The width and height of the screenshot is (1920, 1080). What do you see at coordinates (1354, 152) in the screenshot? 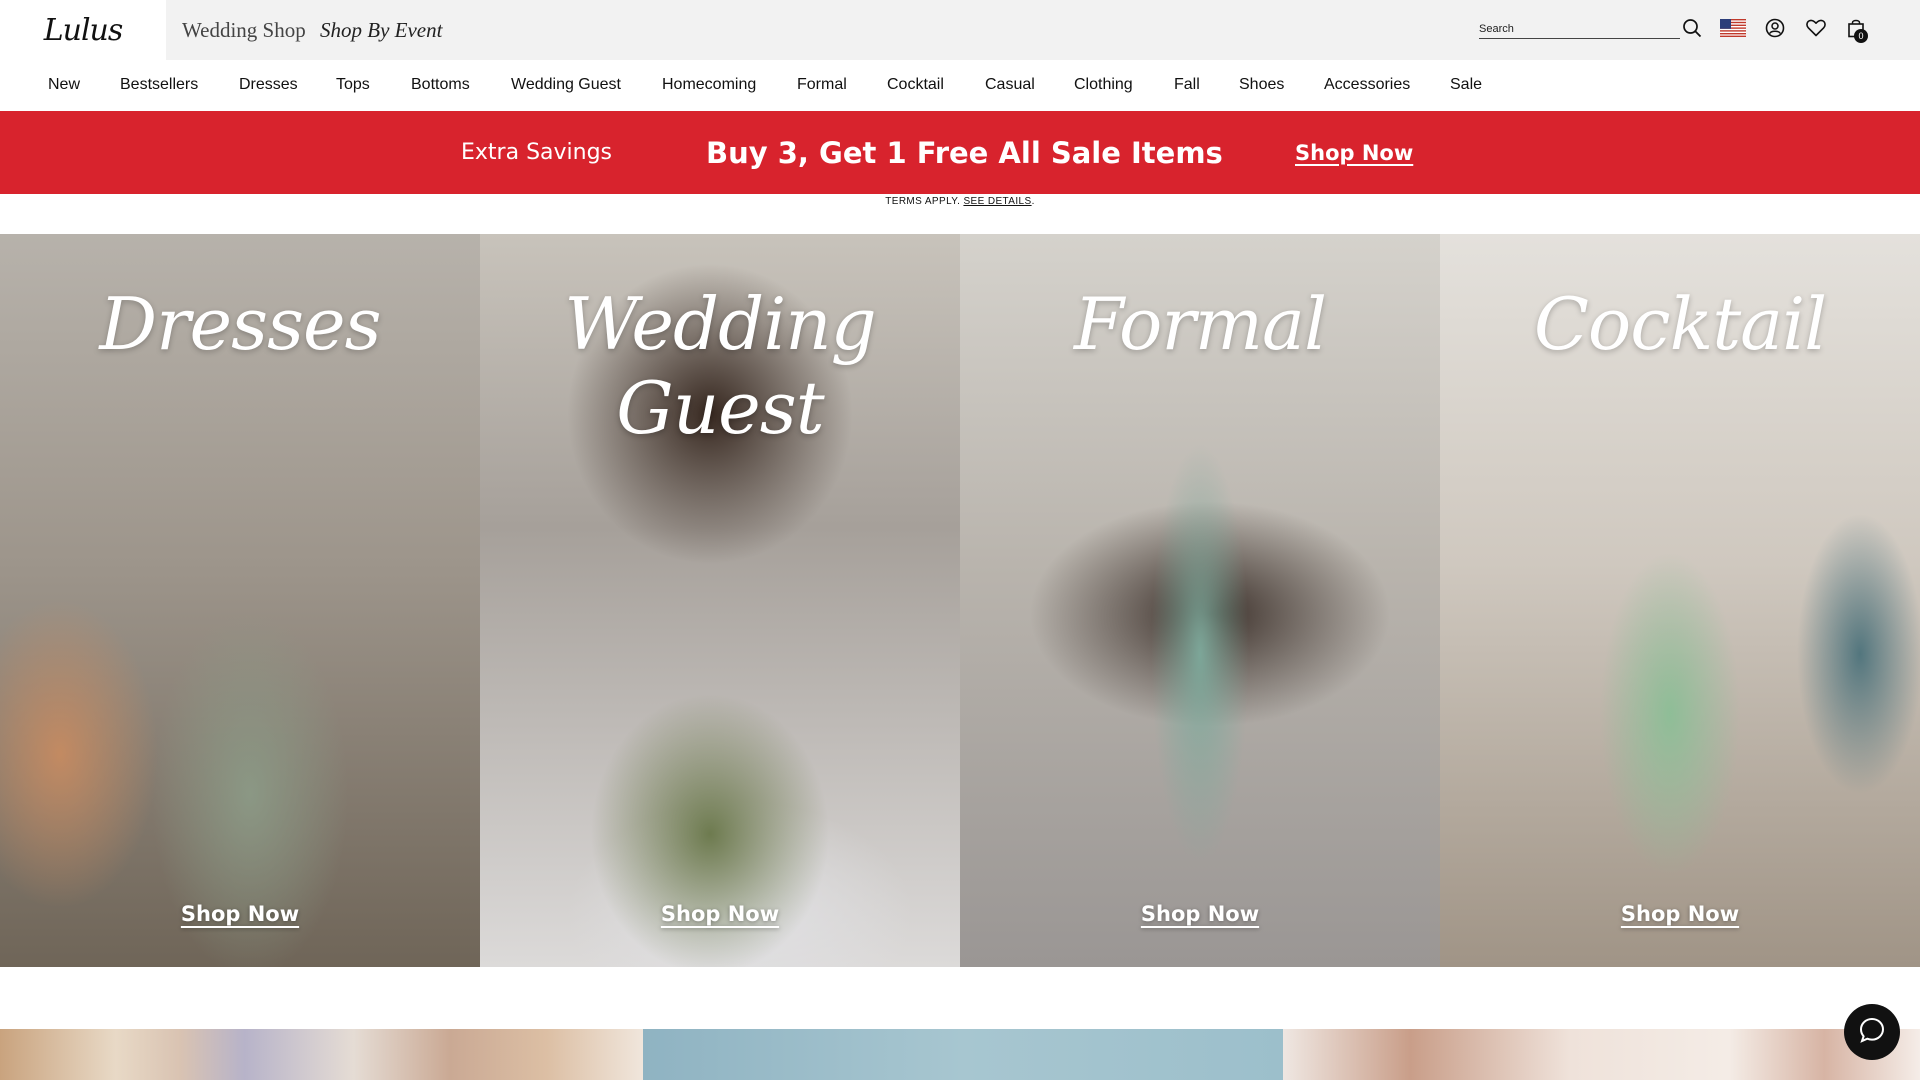
I see `promo-shop-now-link: Shop Now` at bounding box center [1354, 152].